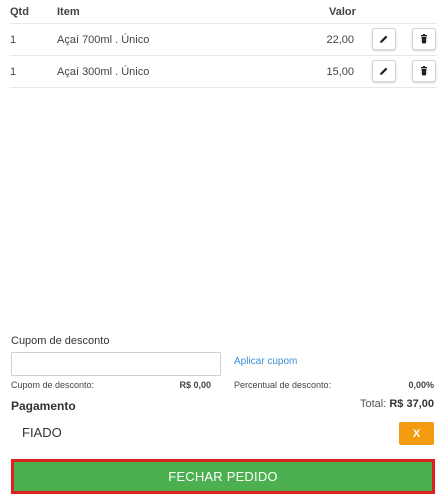 The width and height of the screenshot is (446, 500). I want to click on order-total: Total: R$ 37,00, so click(367, 404).